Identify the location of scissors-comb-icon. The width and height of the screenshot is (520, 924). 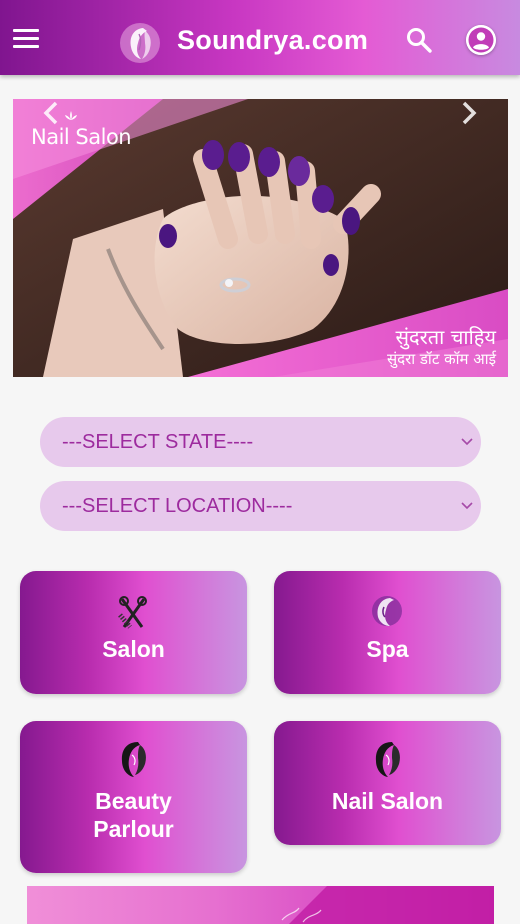
(132, 612).